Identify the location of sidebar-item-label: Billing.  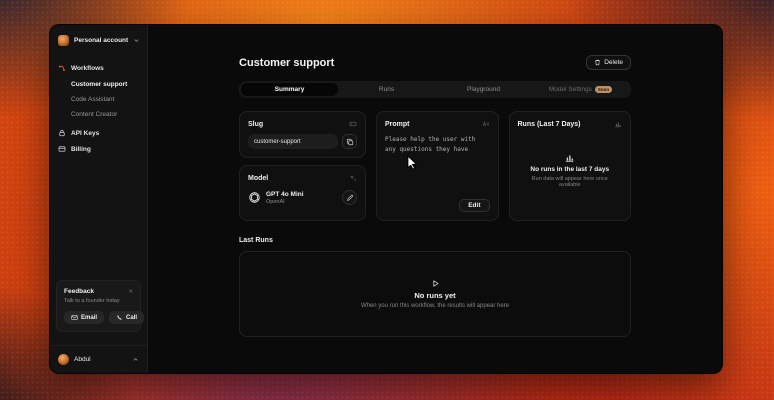
(81, 149).